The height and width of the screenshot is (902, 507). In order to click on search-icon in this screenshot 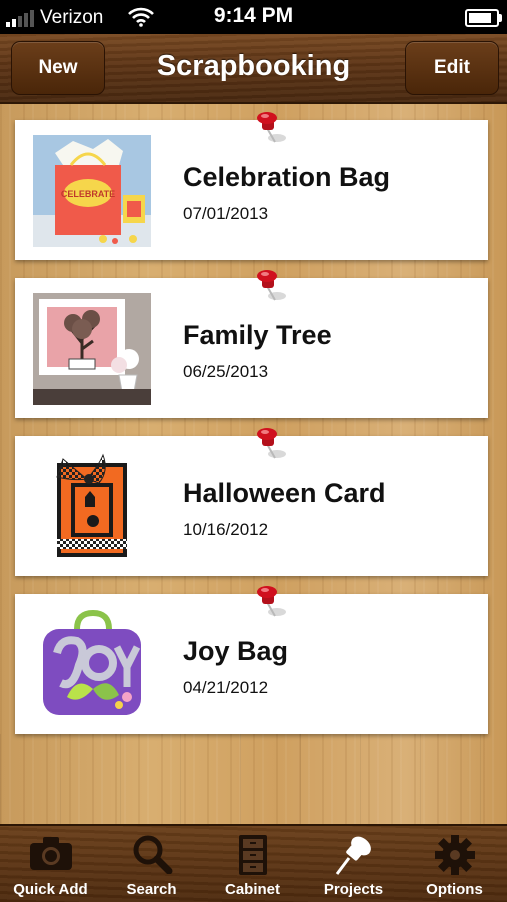, I will do `click(152, 854)`.